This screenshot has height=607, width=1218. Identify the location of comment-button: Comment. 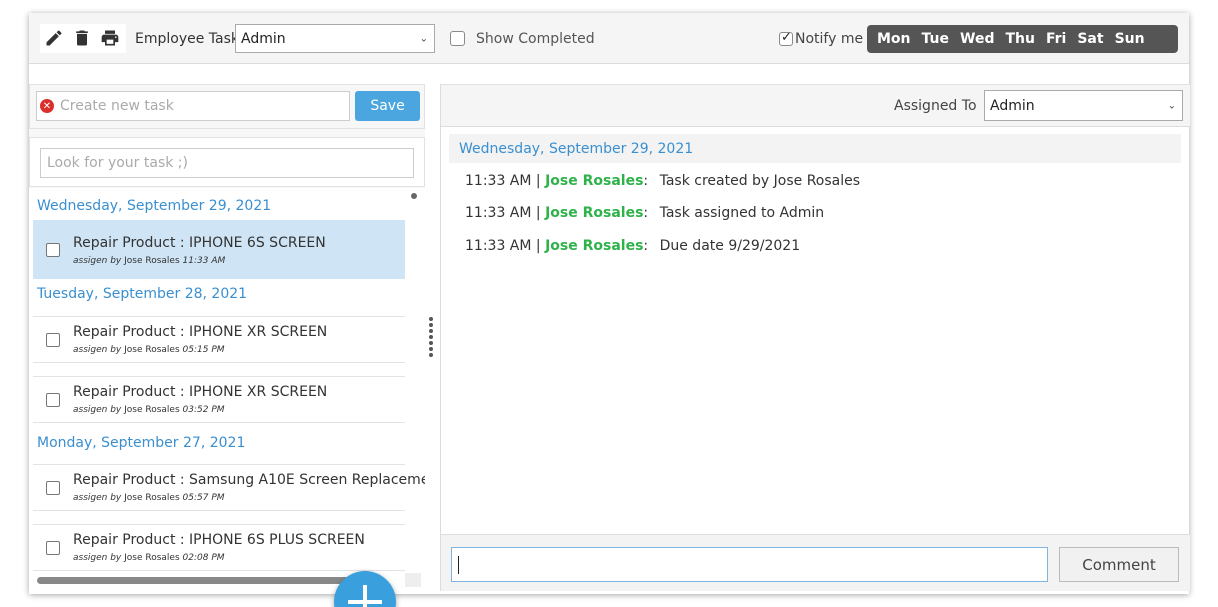
(1119, 564).